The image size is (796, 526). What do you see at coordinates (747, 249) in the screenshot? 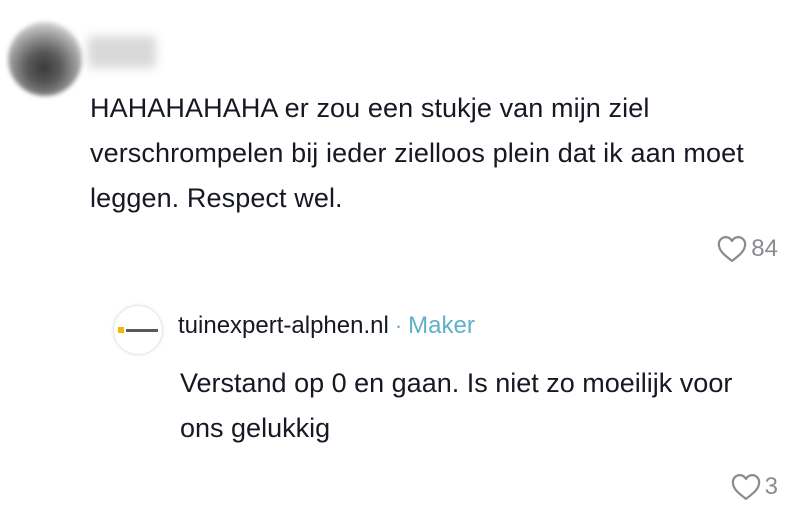
I see `comment-like-button: 84` at bounding box center [747, 249].